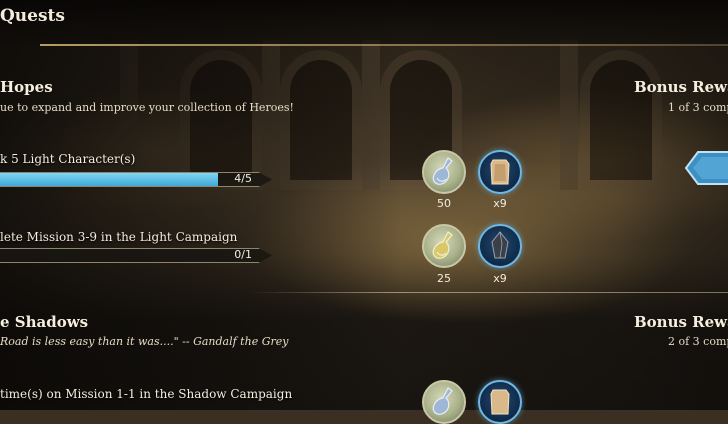 This screenshot has height=424, width=728. What do you see at coordinates (364, 22) in the screenshot?
I see `quest-header-bar: Quests` at bounding box center [364, 22].